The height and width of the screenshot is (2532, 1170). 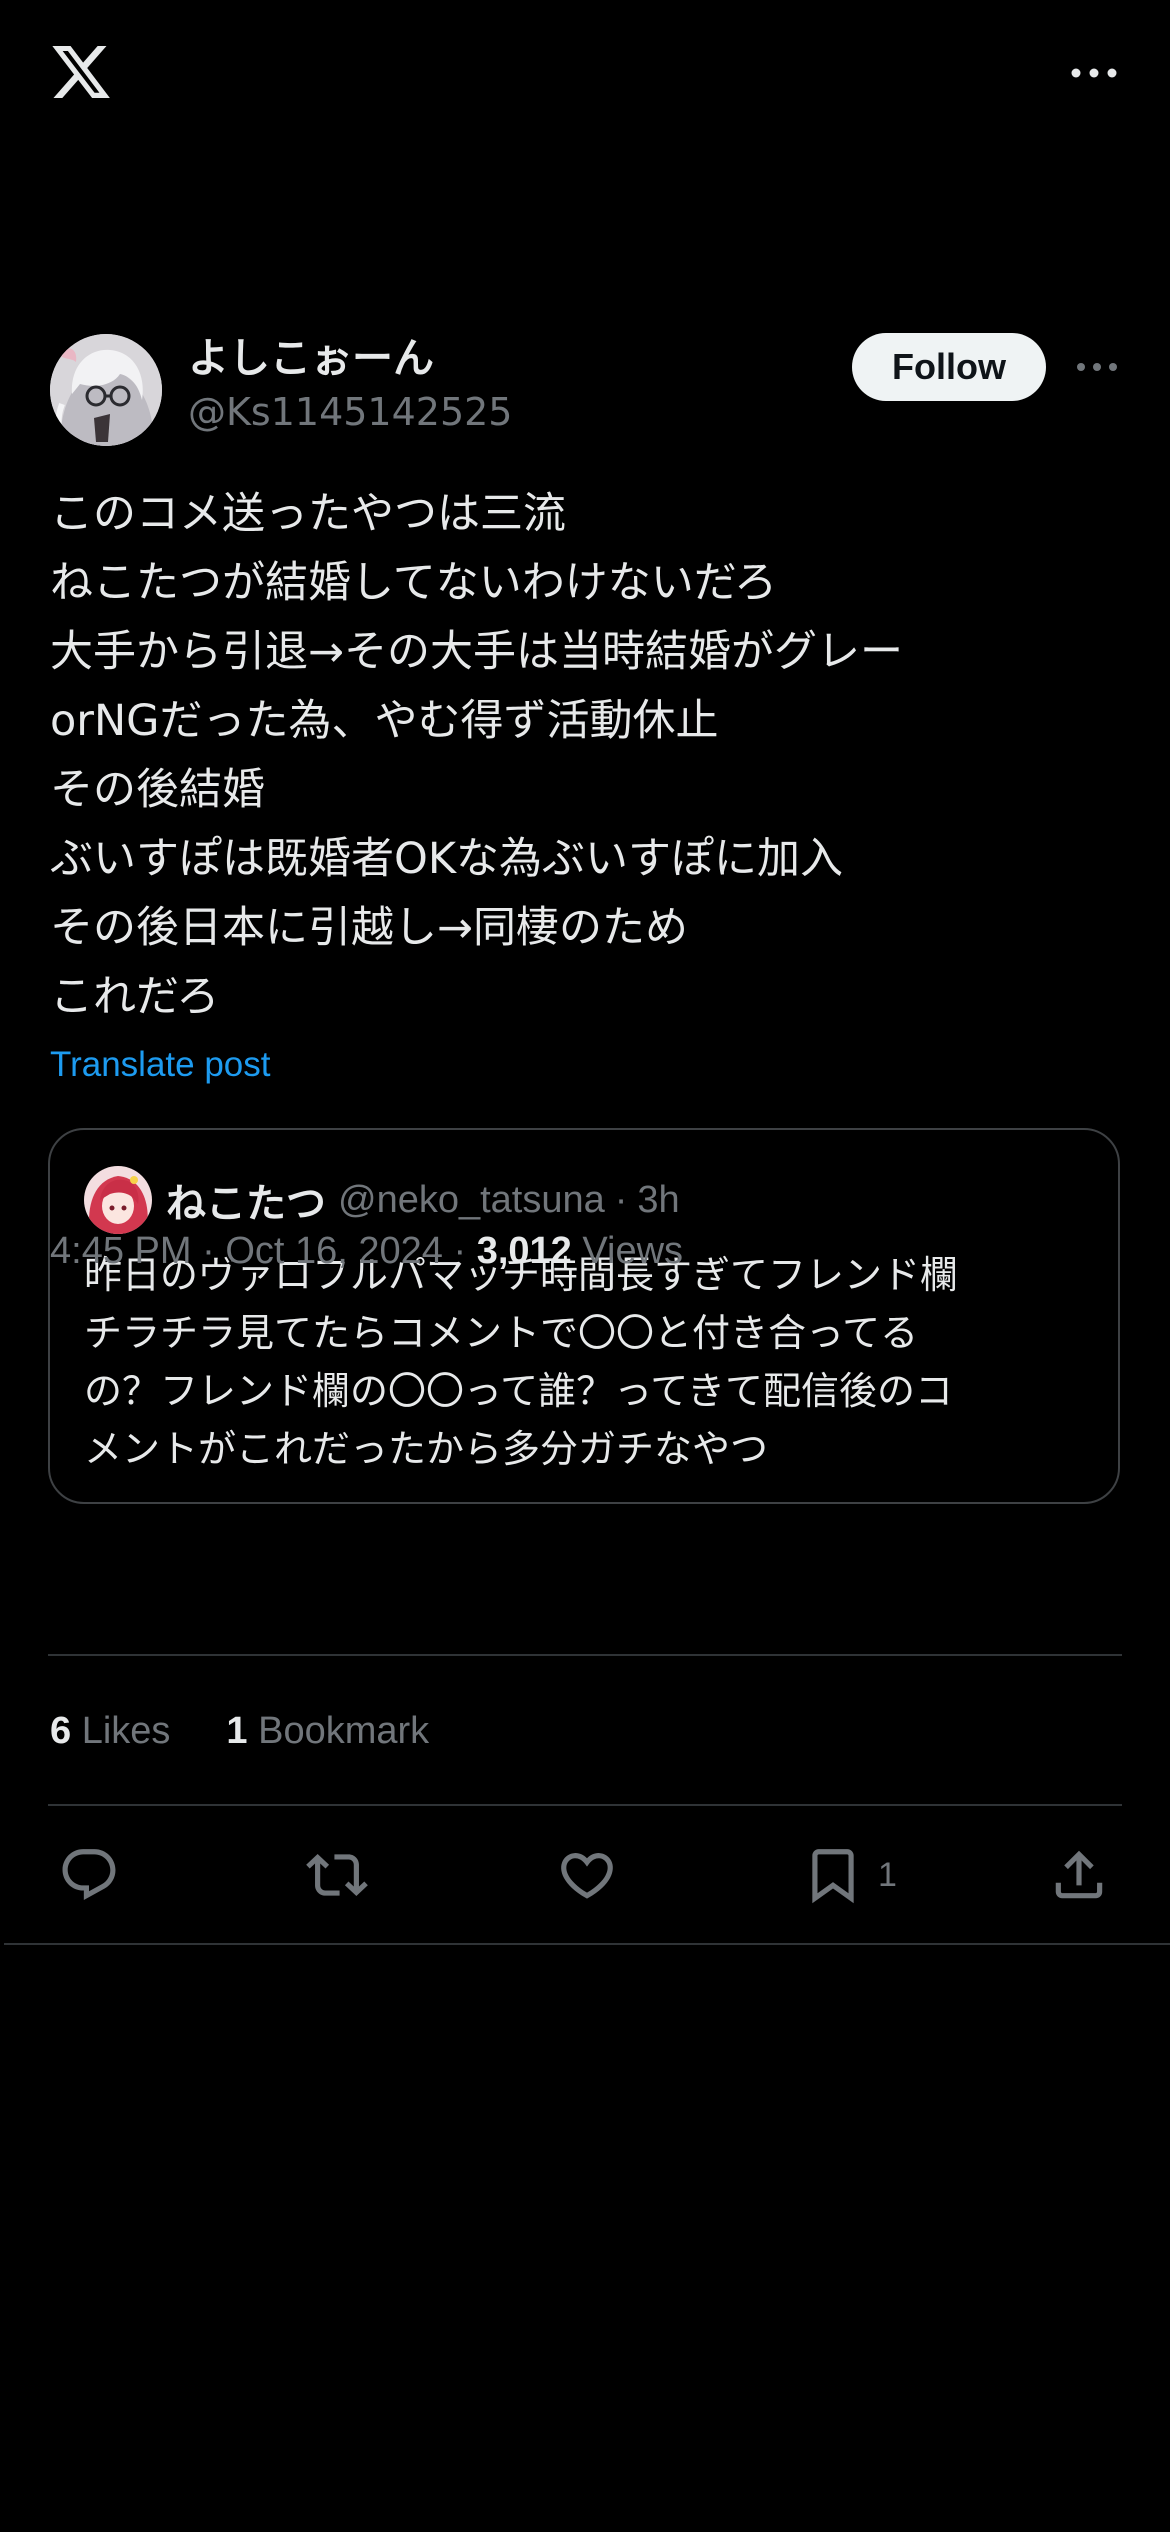 I want to click on views-label: Views, so click(x=633, y=1251).